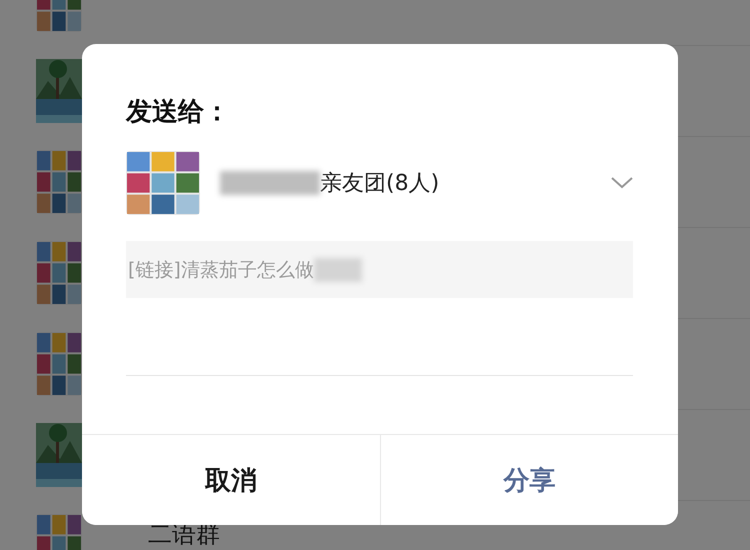  Describe the element at coordinates (529, 480) in the screenshot. I see `share-button: 分享` at that location.